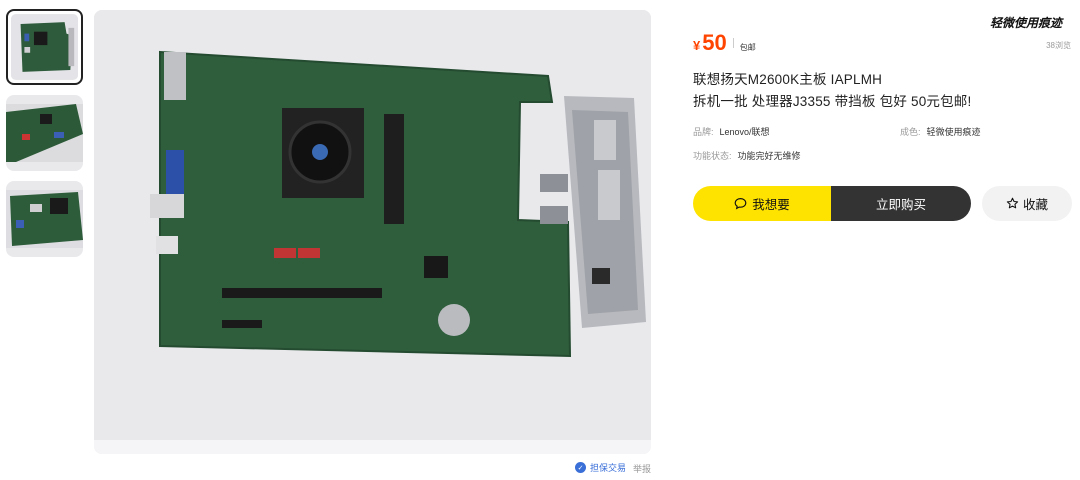 The width and height of the screenshot is (1080, 480). I want to click on currency-symbol: ¥, so click(697, 45).